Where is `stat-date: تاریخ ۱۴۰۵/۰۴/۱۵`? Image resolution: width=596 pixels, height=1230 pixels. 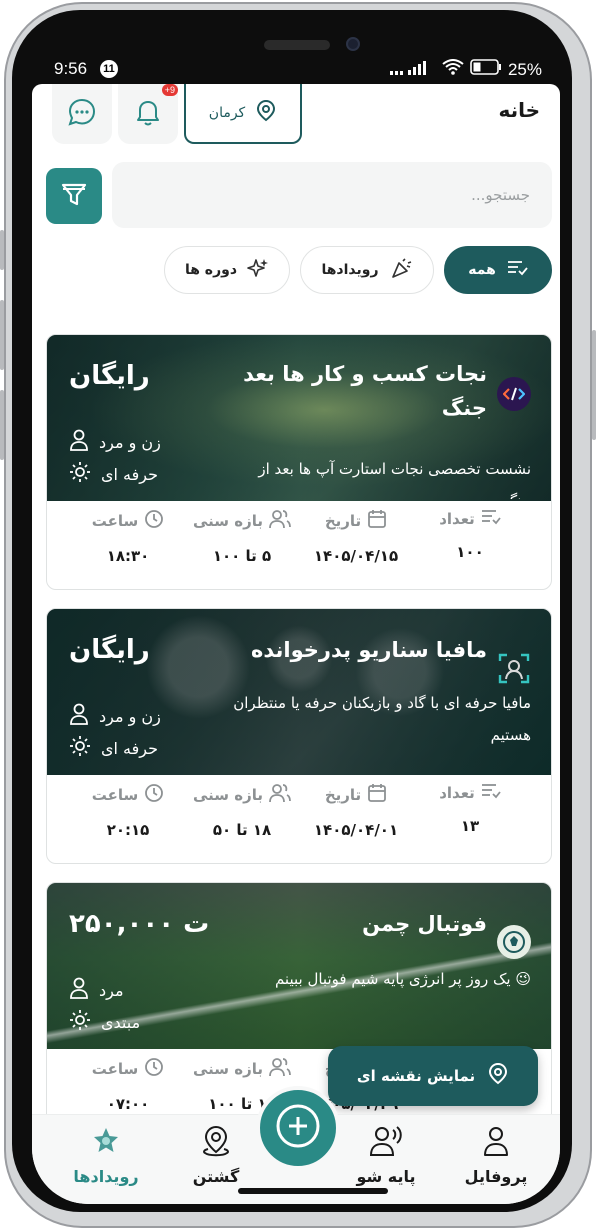
stat-date: تاریخ ۱۴۰۵/۰۴/۱۵ is located at coordinates (356, 547).